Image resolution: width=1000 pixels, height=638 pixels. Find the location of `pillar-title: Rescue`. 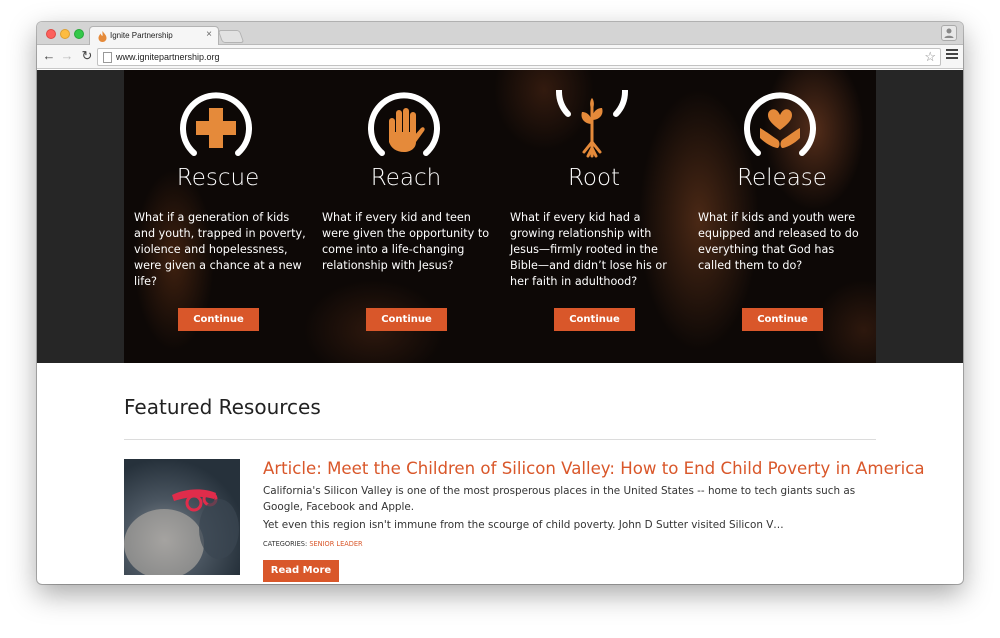

pillar-title: Rescue is located at coordinates (218, 178).